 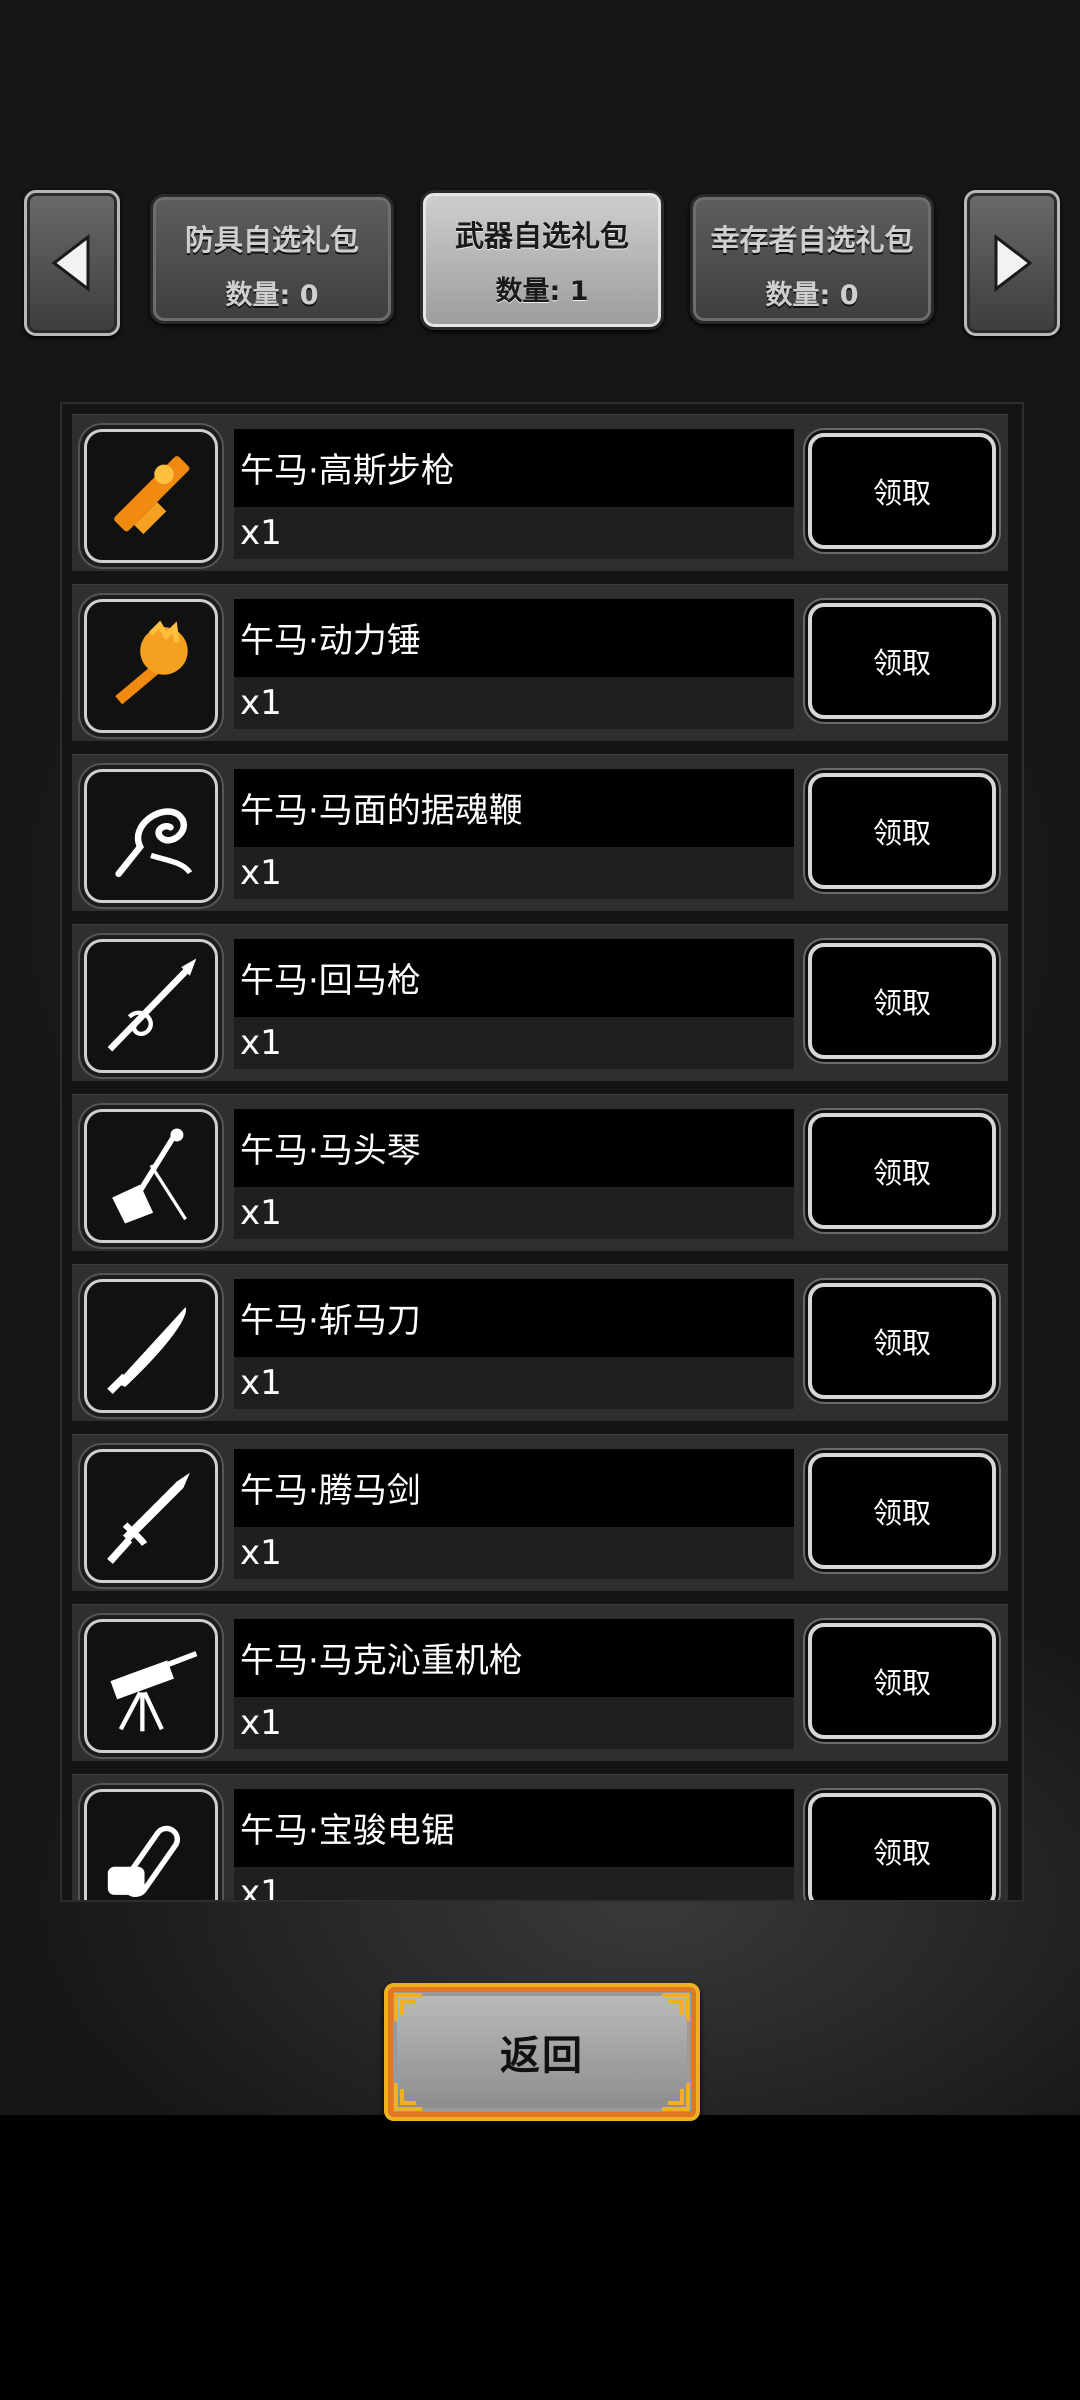 I want to click on spear-icon, so click(x=151, y=1006).